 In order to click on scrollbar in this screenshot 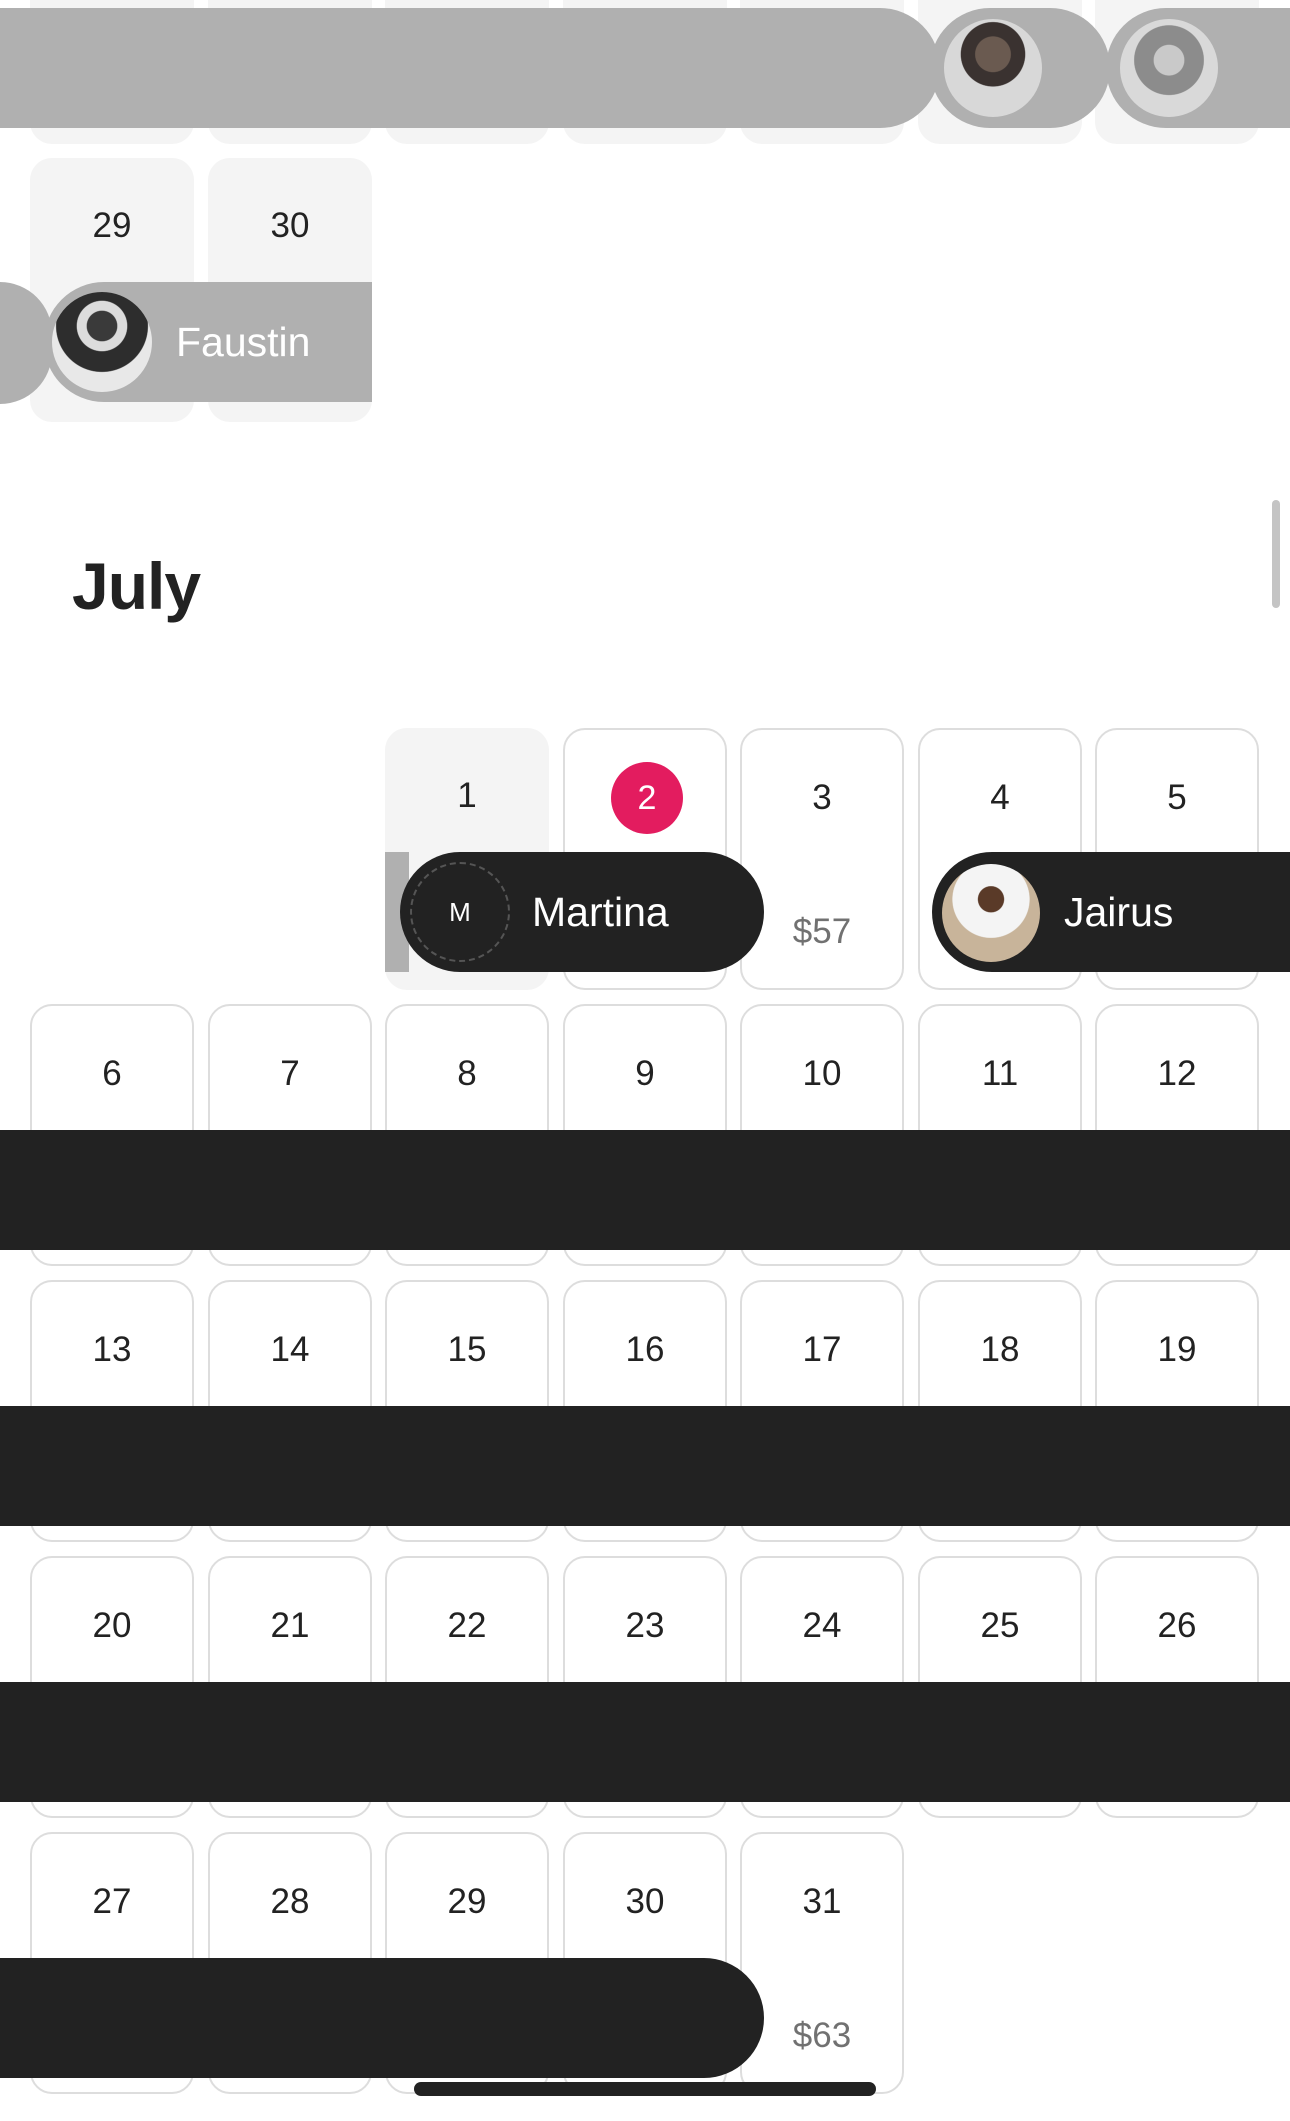, I will do `click(1276, 554)`.